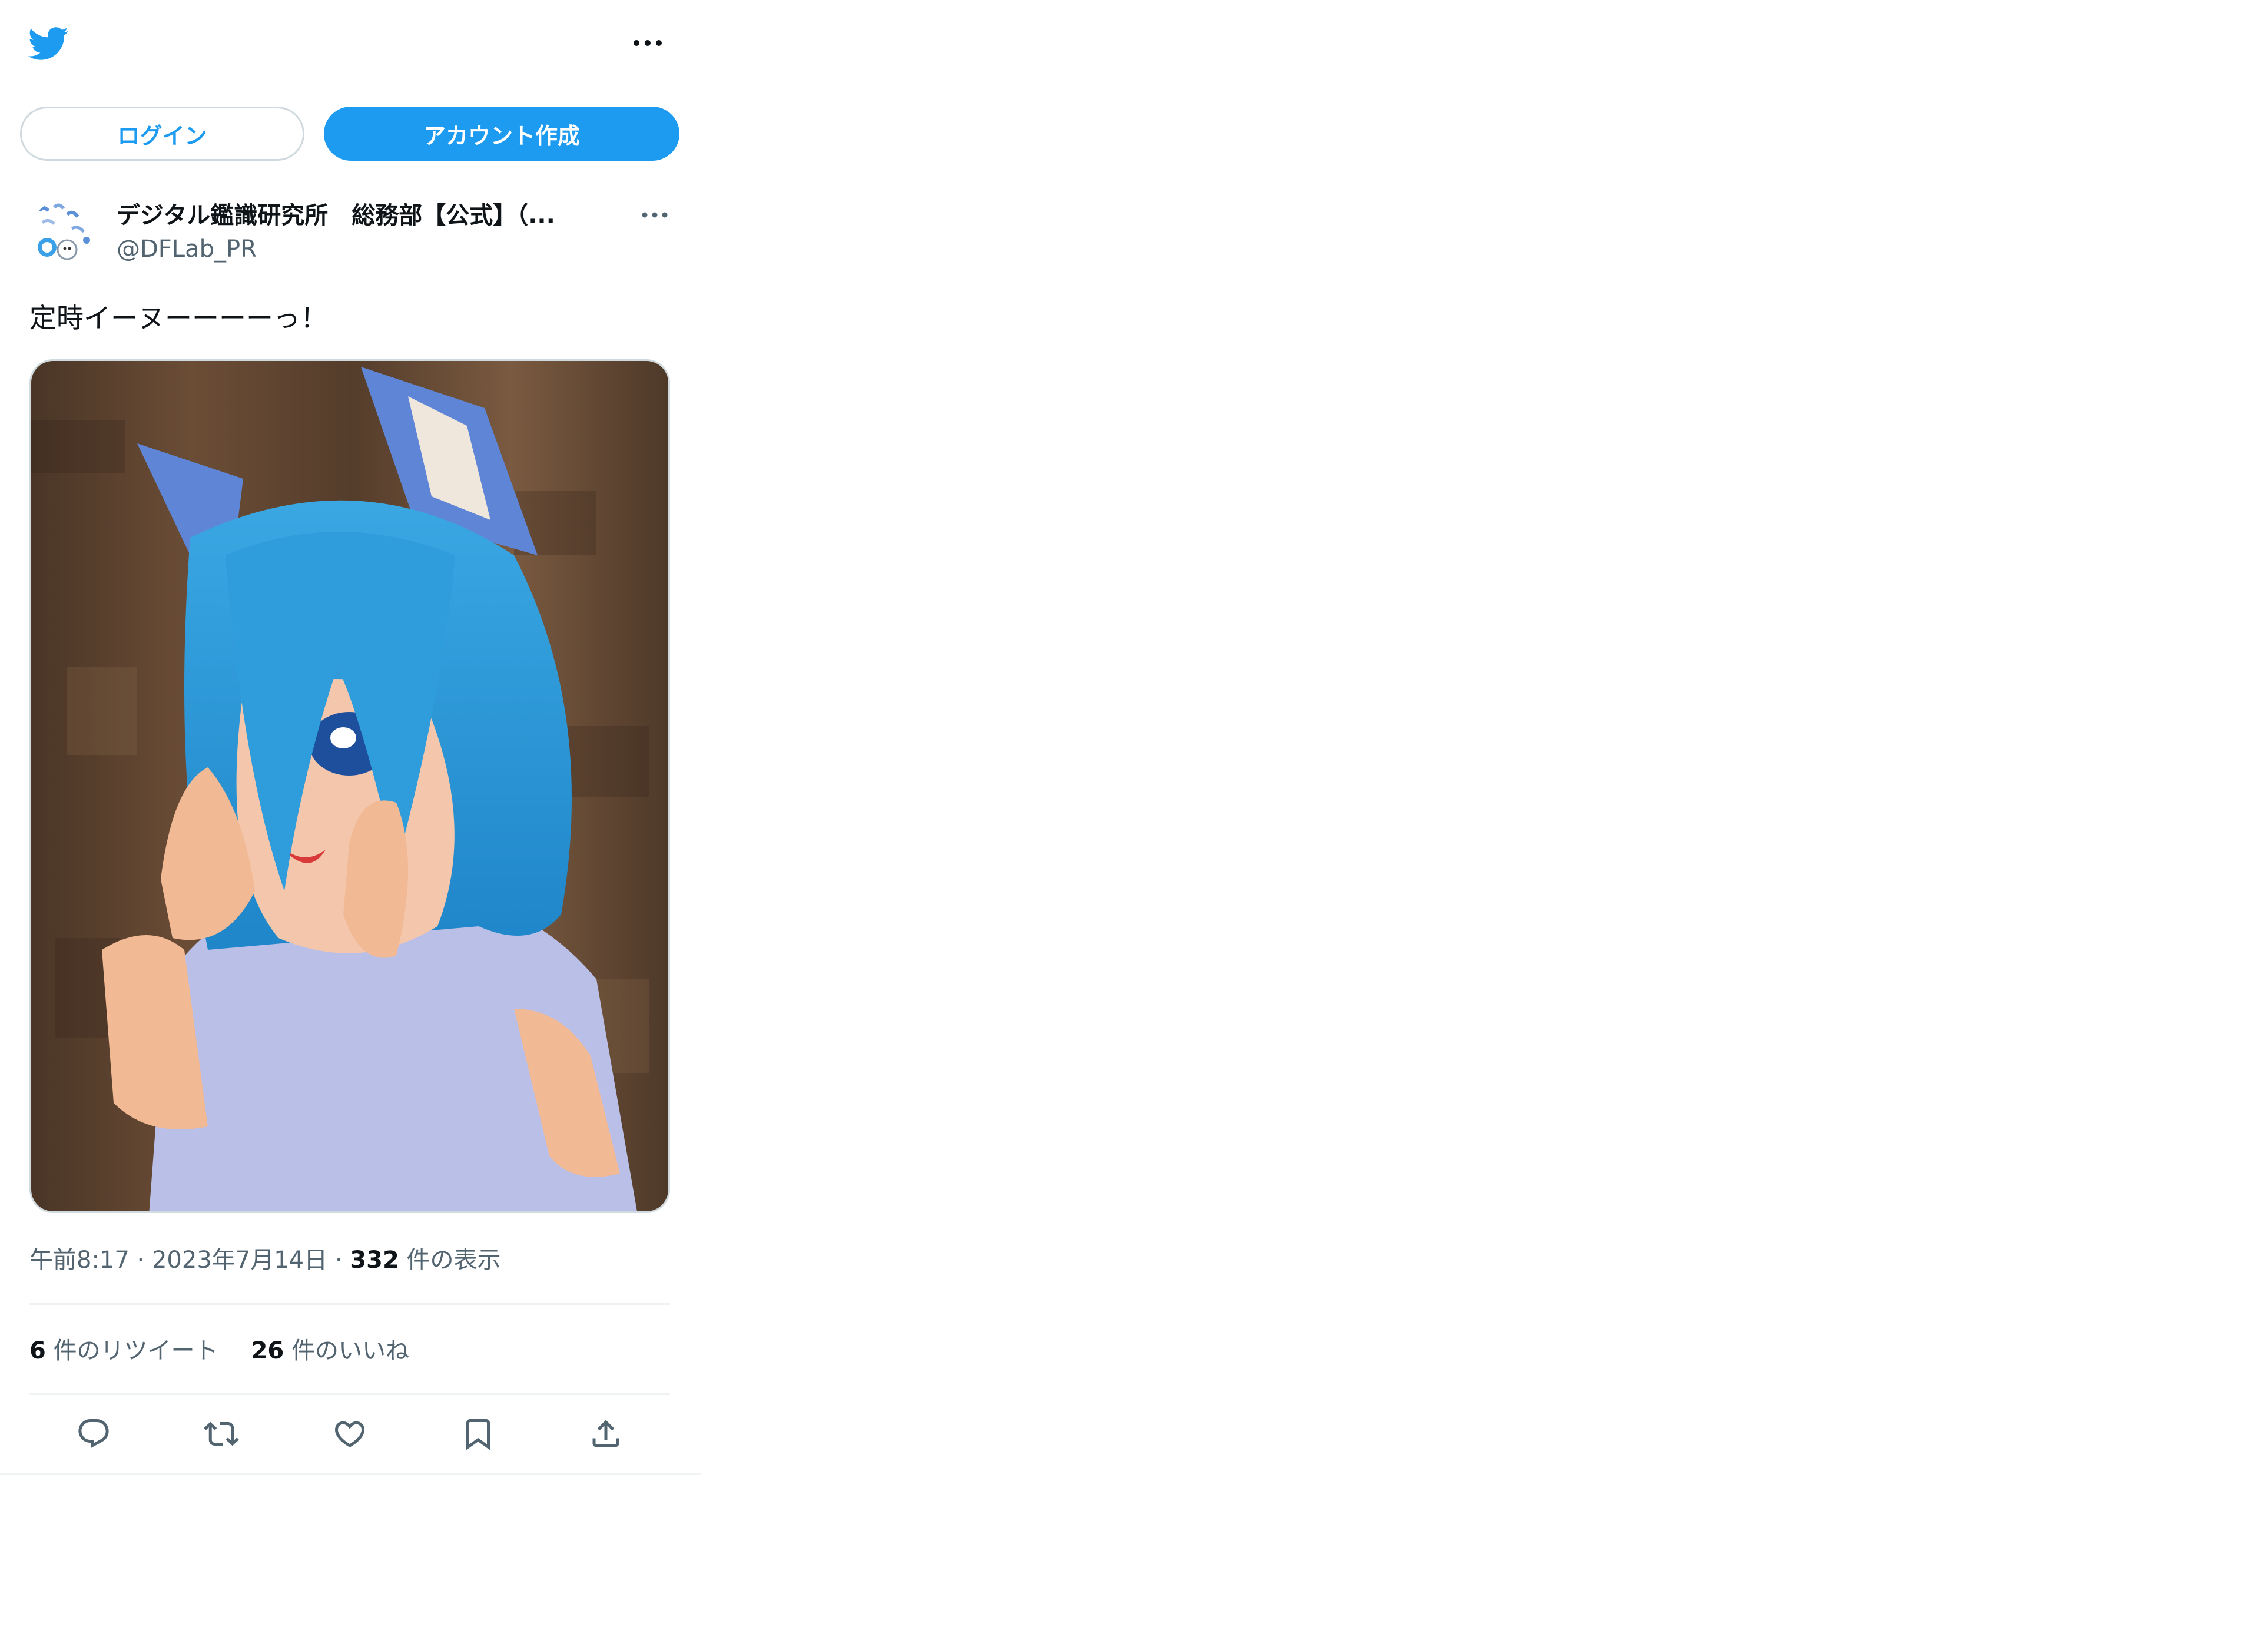 The height and width of the screenshot is (1627, 2268). What do you see at coordinates (187, 249) in the screenshot?
I see `author-handle: @DFLab_PR` at bounding box center [187, 249].